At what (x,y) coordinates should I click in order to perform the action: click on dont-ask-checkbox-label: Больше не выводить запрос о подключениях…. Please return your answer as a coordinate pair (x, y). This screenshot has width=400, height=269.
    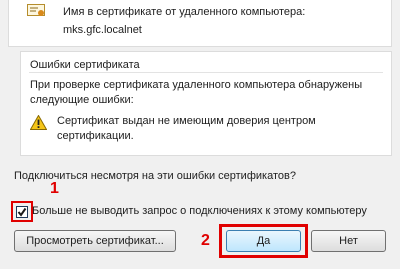
    Looking at the image, I should click on (199, 211).